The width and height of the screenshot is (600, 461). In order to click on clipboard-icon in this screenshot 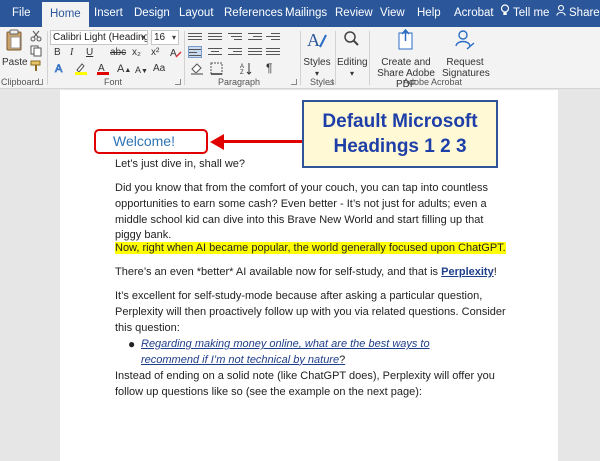, I will do `click(14, 41)`.